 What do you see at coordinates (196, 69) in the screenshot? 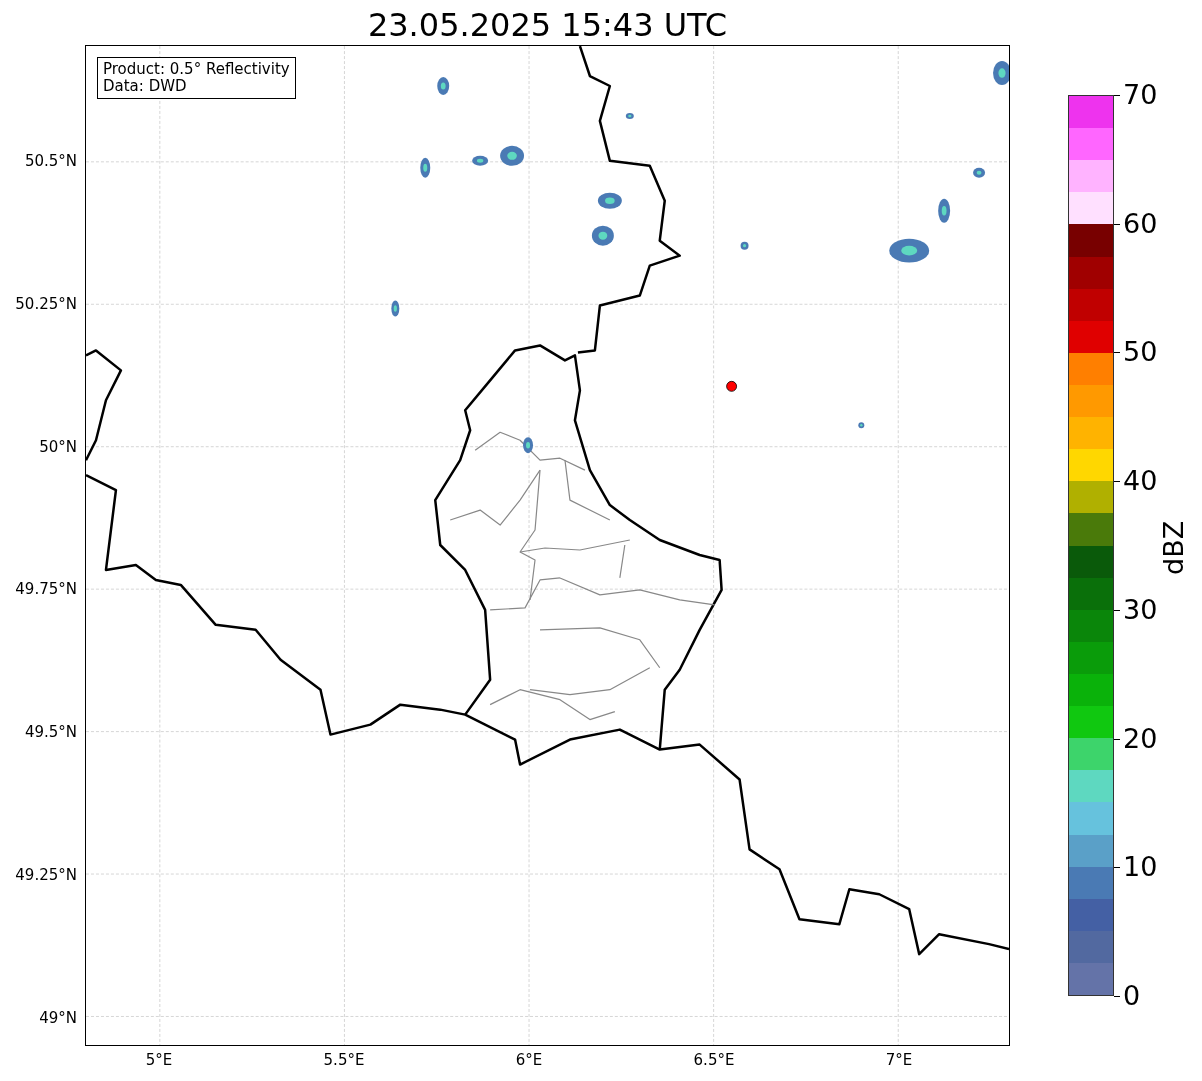
I see `info-text: Product: 0.5° Reflectivity` at bounding box center [196, 69].